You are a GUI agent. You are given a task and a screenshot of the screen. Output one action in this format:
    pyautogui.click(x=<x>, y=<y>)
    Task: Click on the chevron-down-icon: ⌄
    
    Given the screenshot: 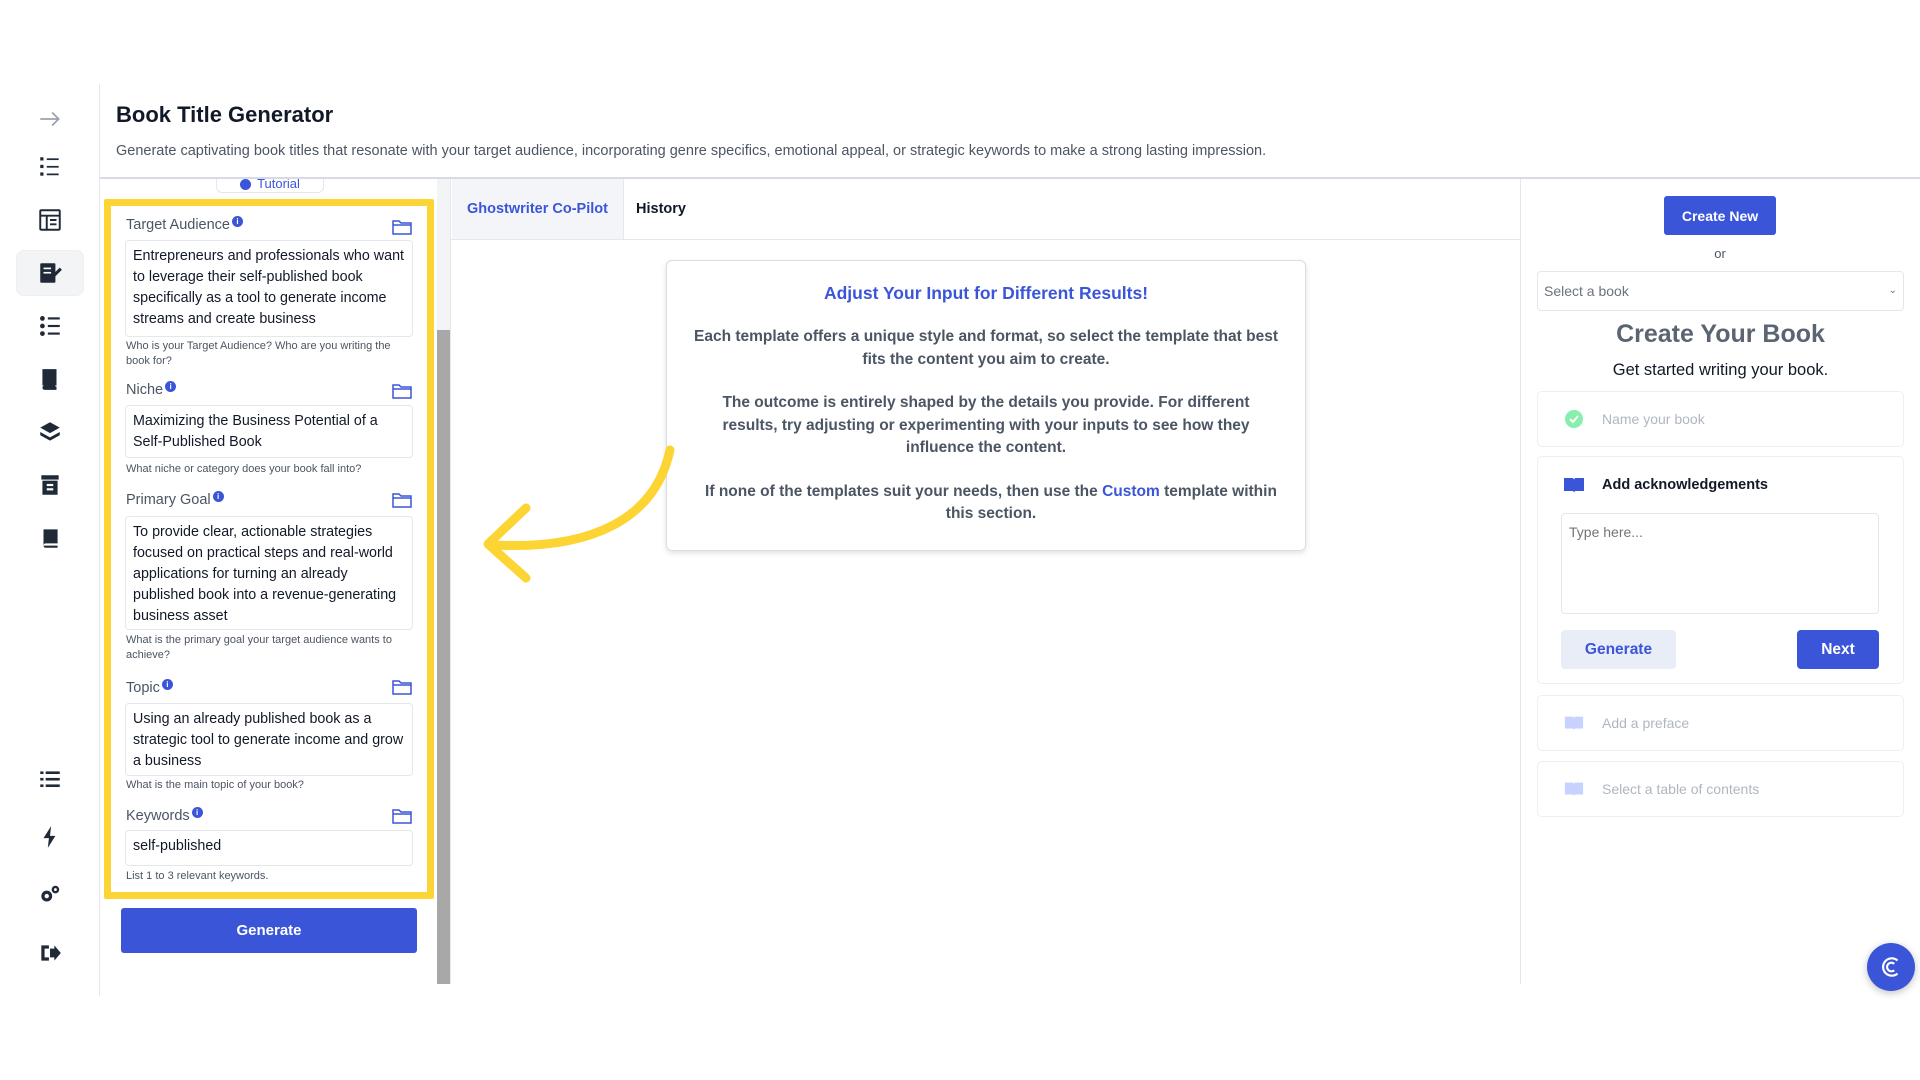 What is the action you would take?
    pyautogui.click(x=1892, y=290)
    